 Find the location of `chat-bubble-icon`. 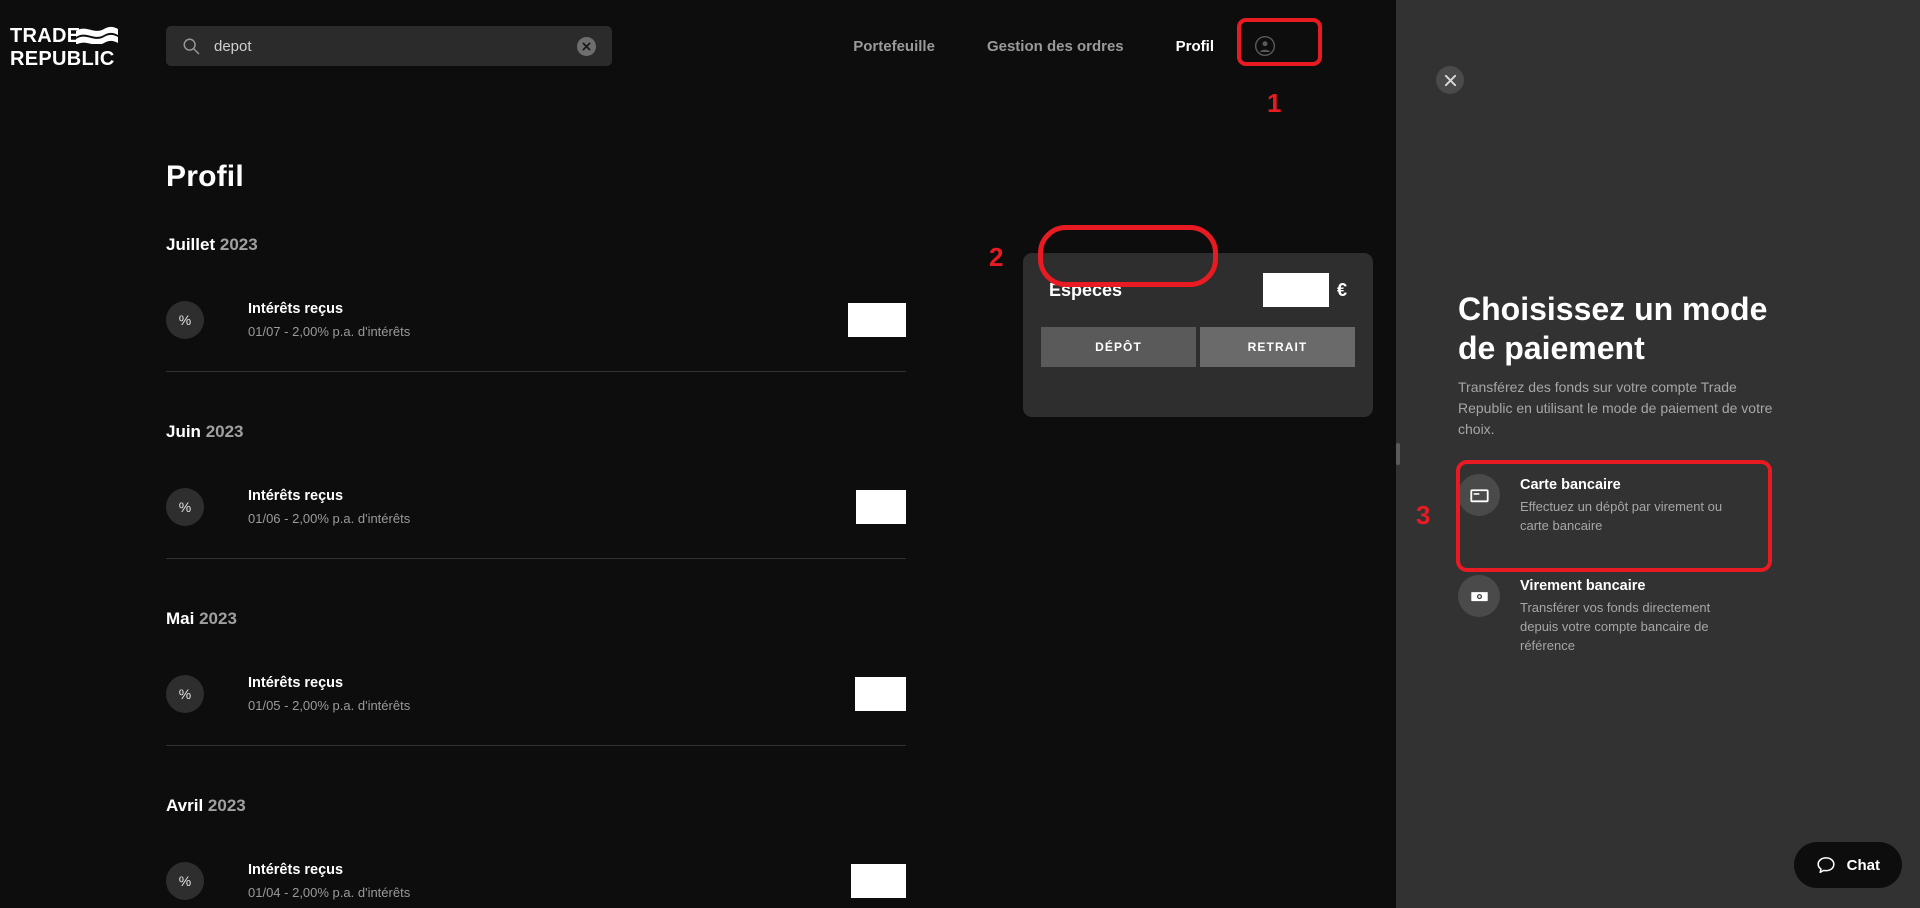

chat-bubble-icon is located at coordinates (1826, 865).